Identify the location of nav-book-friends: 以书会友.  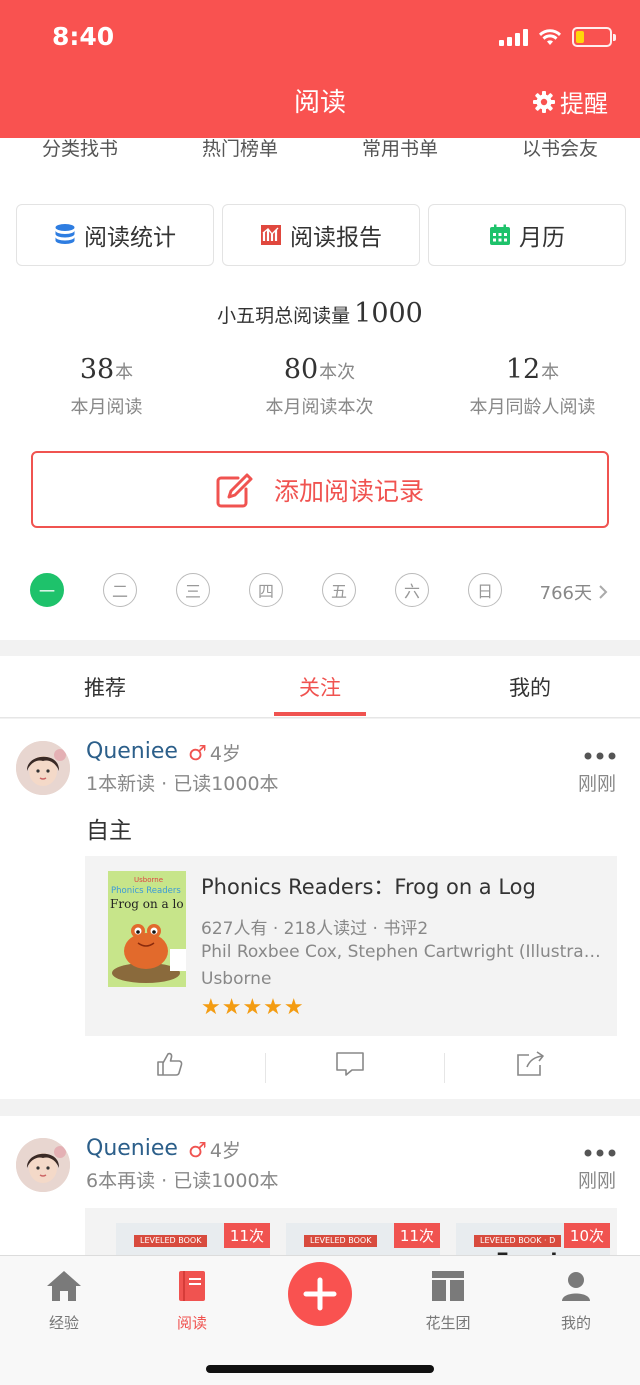
(560, 147).